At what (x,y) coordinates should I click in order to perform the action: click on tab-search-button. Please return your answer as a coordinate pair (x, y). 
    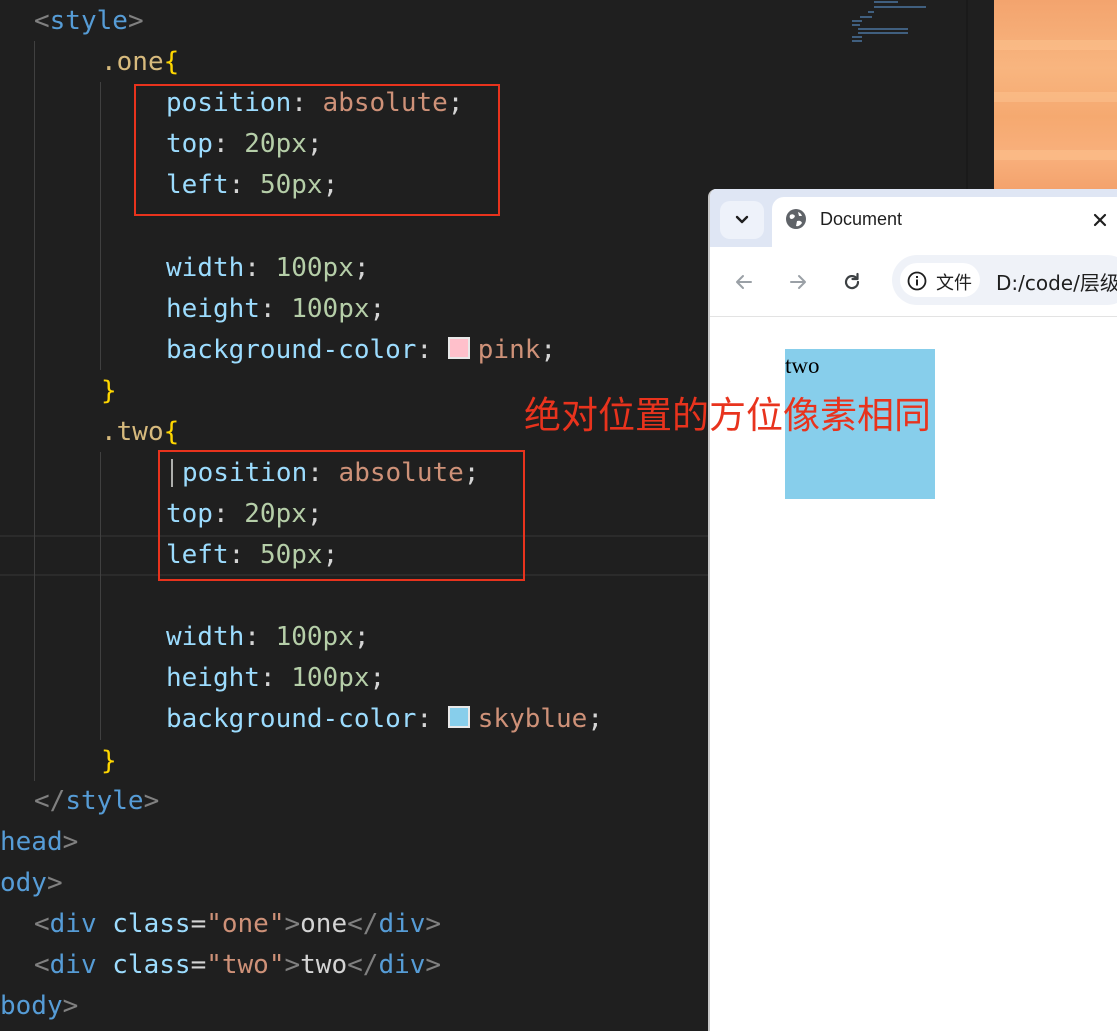
    Looking at the image, I should click on (742, 220).